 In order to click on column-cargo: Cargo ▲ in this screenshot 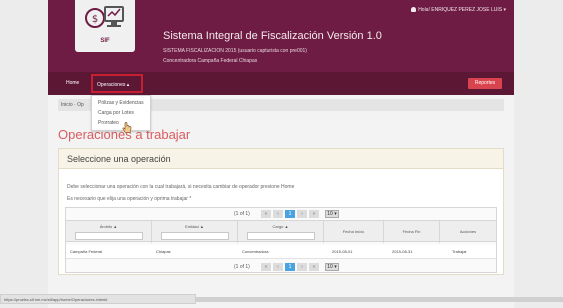, I will do `click(281, 232)`.